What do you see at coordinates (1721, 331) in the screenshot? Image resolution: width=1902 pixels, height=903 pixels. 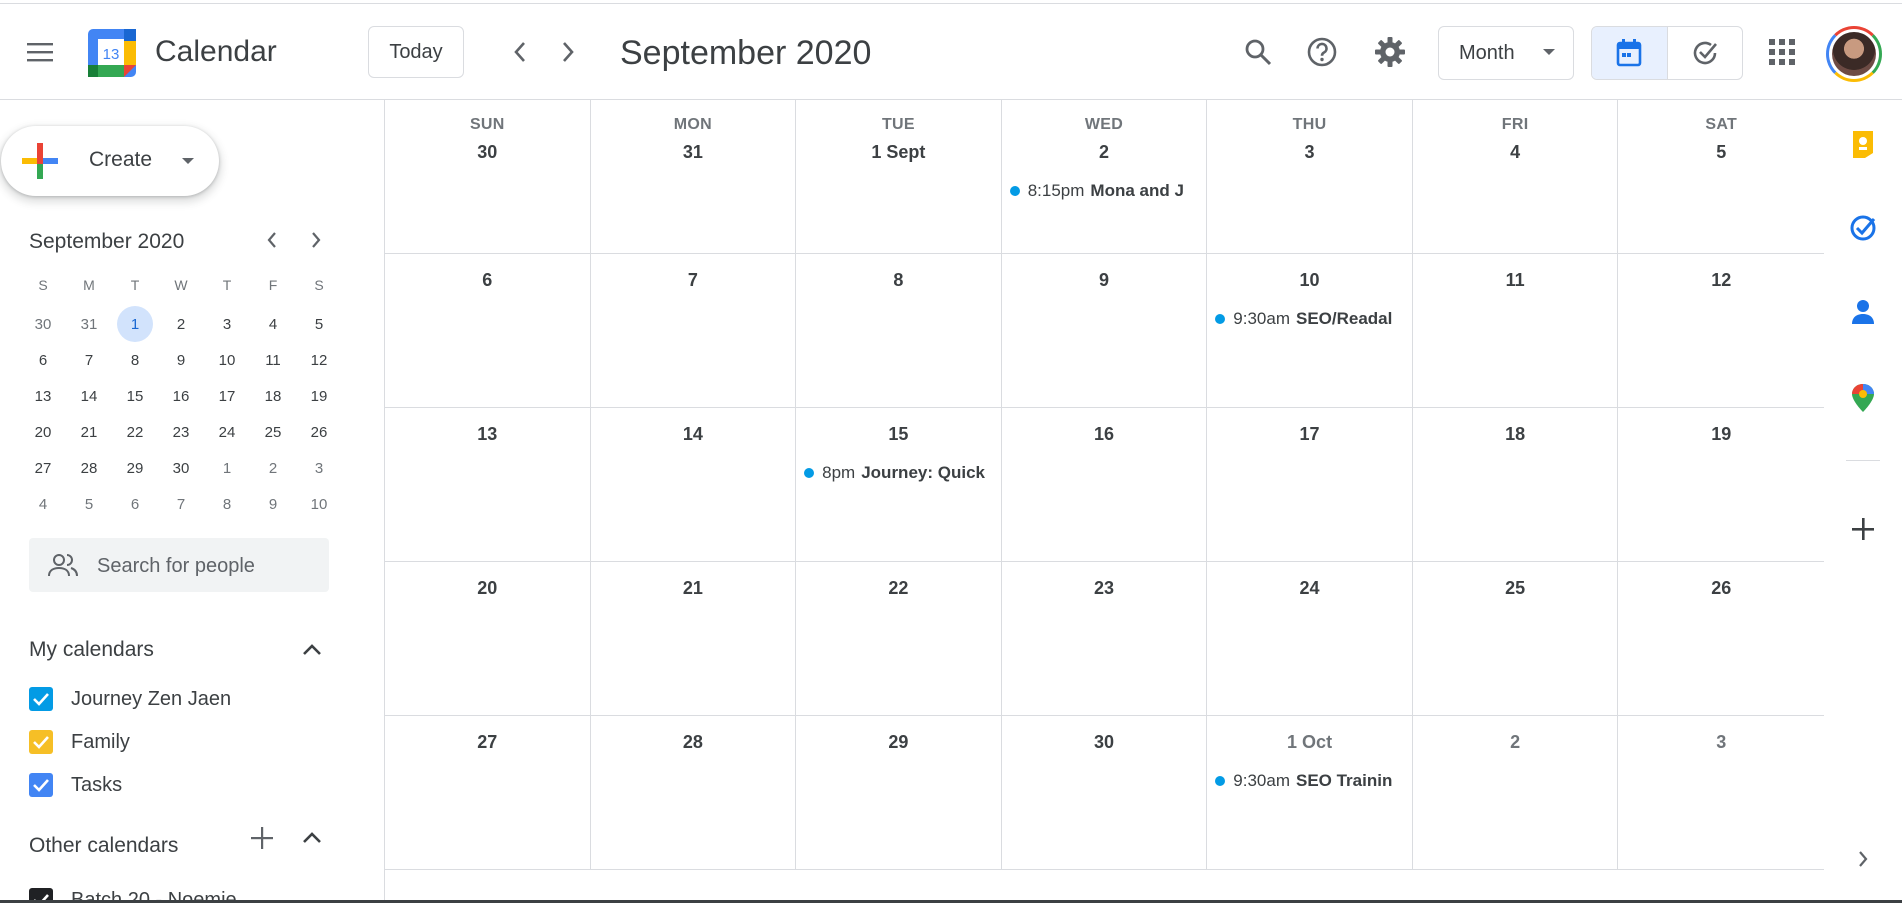 I see `day-cell: 12` at bounding box center [1721, 331].